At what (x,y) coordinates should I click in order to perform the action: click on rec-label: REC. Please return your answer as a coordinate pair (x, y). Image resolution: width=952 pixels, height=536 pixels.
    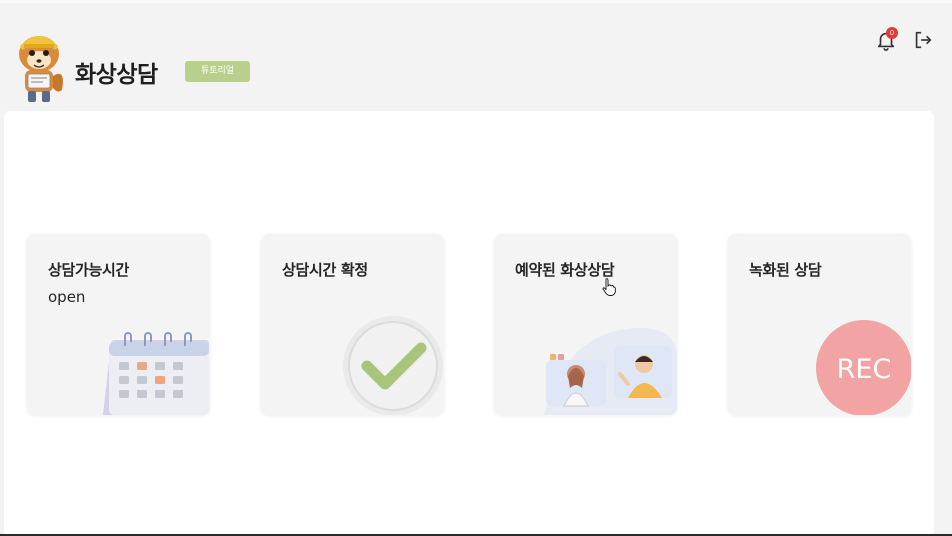
    Looking at the image, I should click on (864, 369).